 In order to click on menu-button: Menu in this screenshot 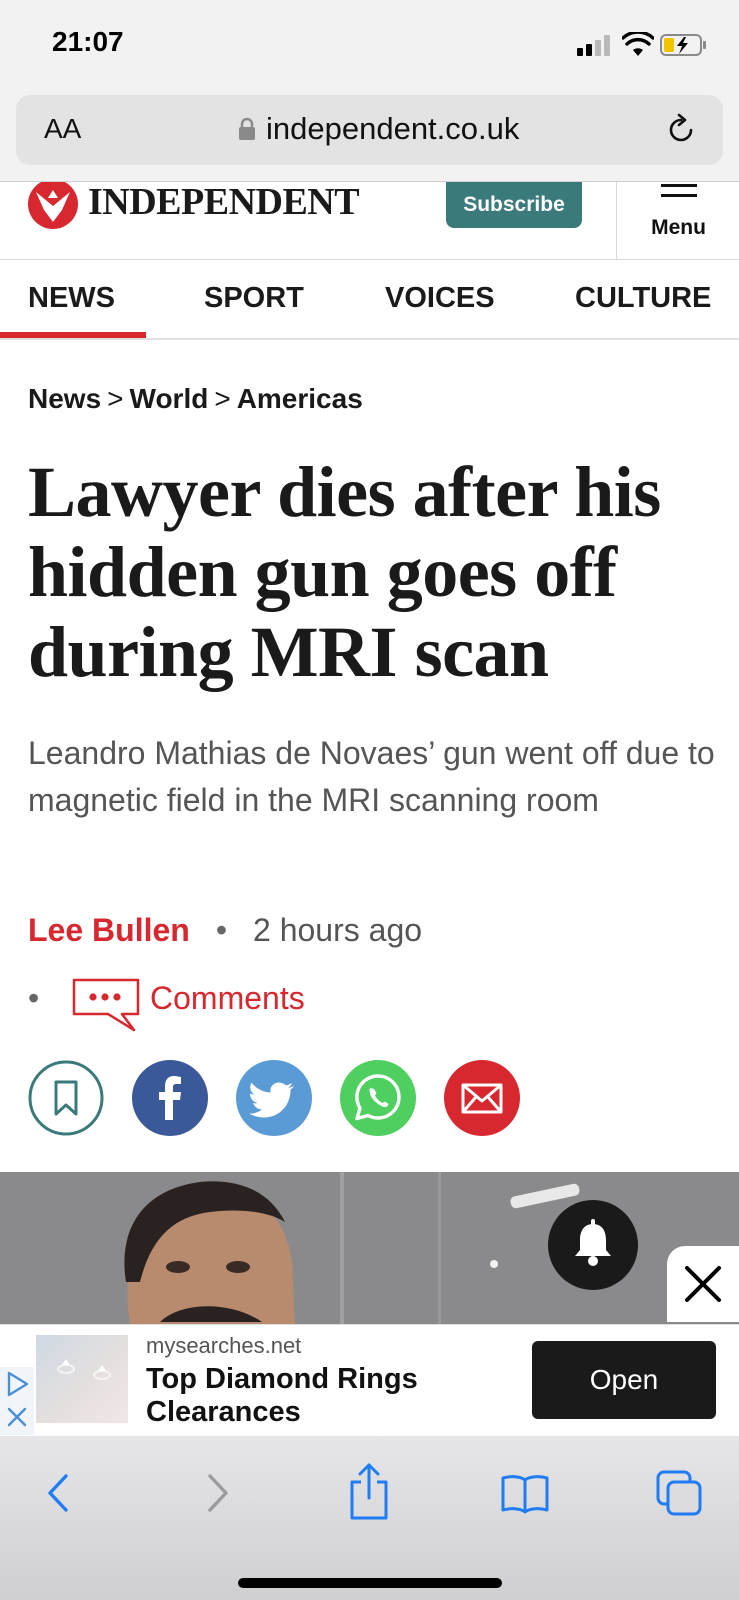, I will do `click(677, 221)`.